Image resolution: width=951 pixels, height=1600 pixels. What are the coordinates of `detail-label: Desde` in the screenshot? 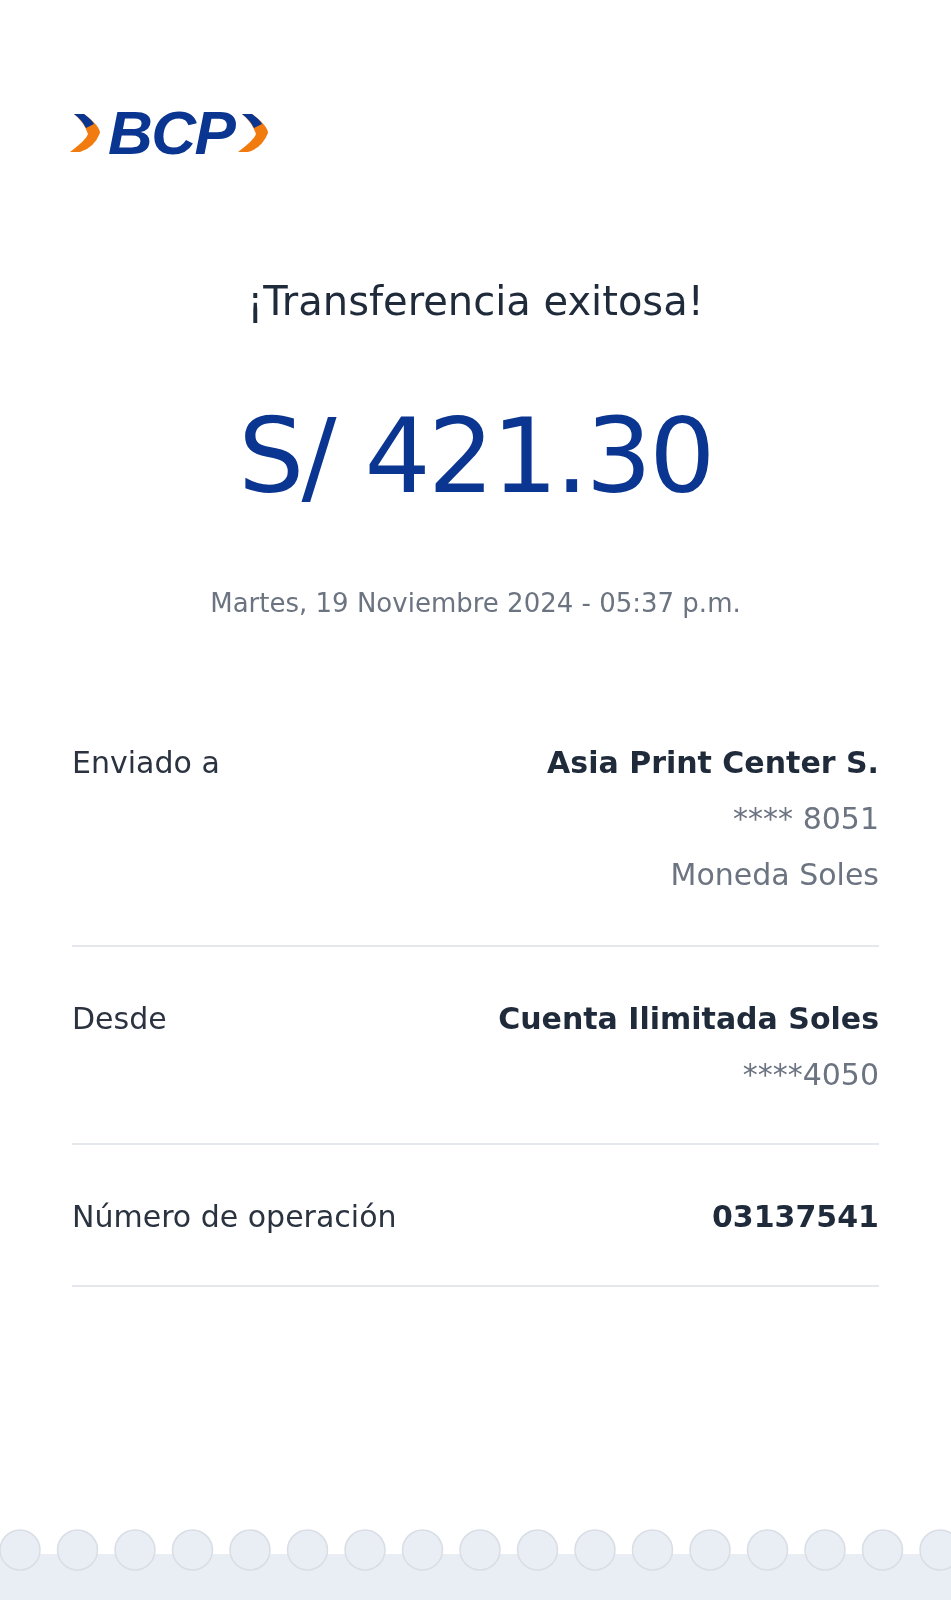 It's located at (119, 1019).